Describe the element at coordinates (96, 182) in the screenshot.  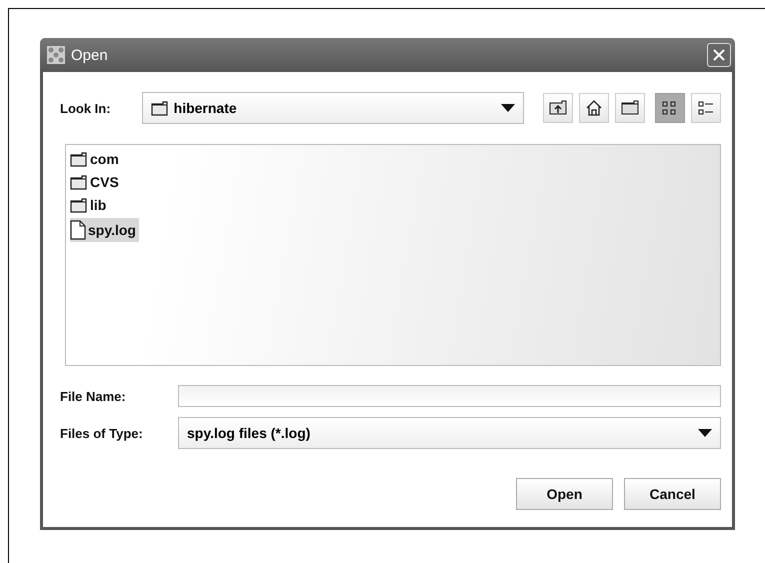
I see `file-item: CVS` at that location.